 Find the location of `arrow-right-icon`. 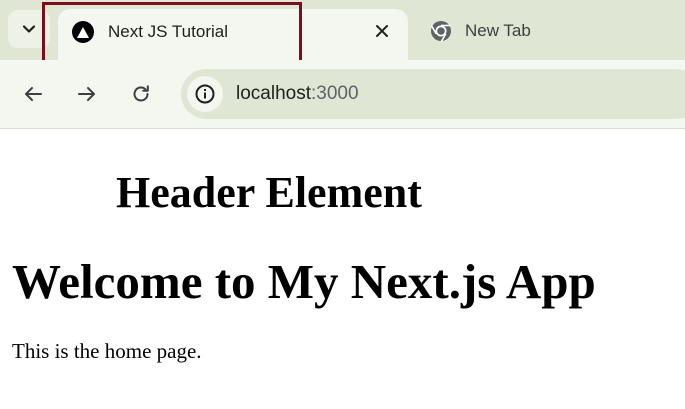

arrow-right-icon is located at coordinates (86, 94).